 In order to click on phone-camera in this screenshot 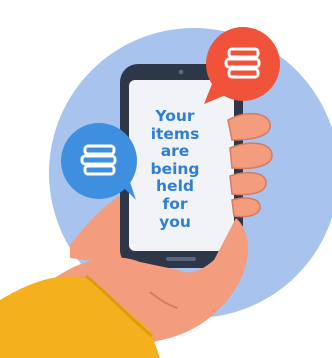, I will do `click(181, 72)`.